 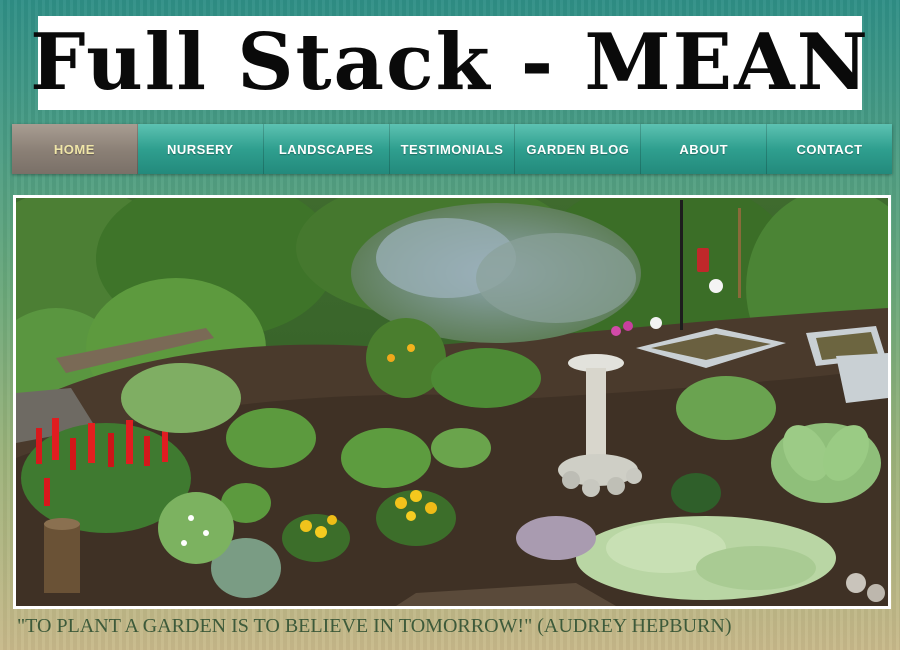 I want to click on site-logo: Full Stack - MEAN, so click(x=449, y=63).